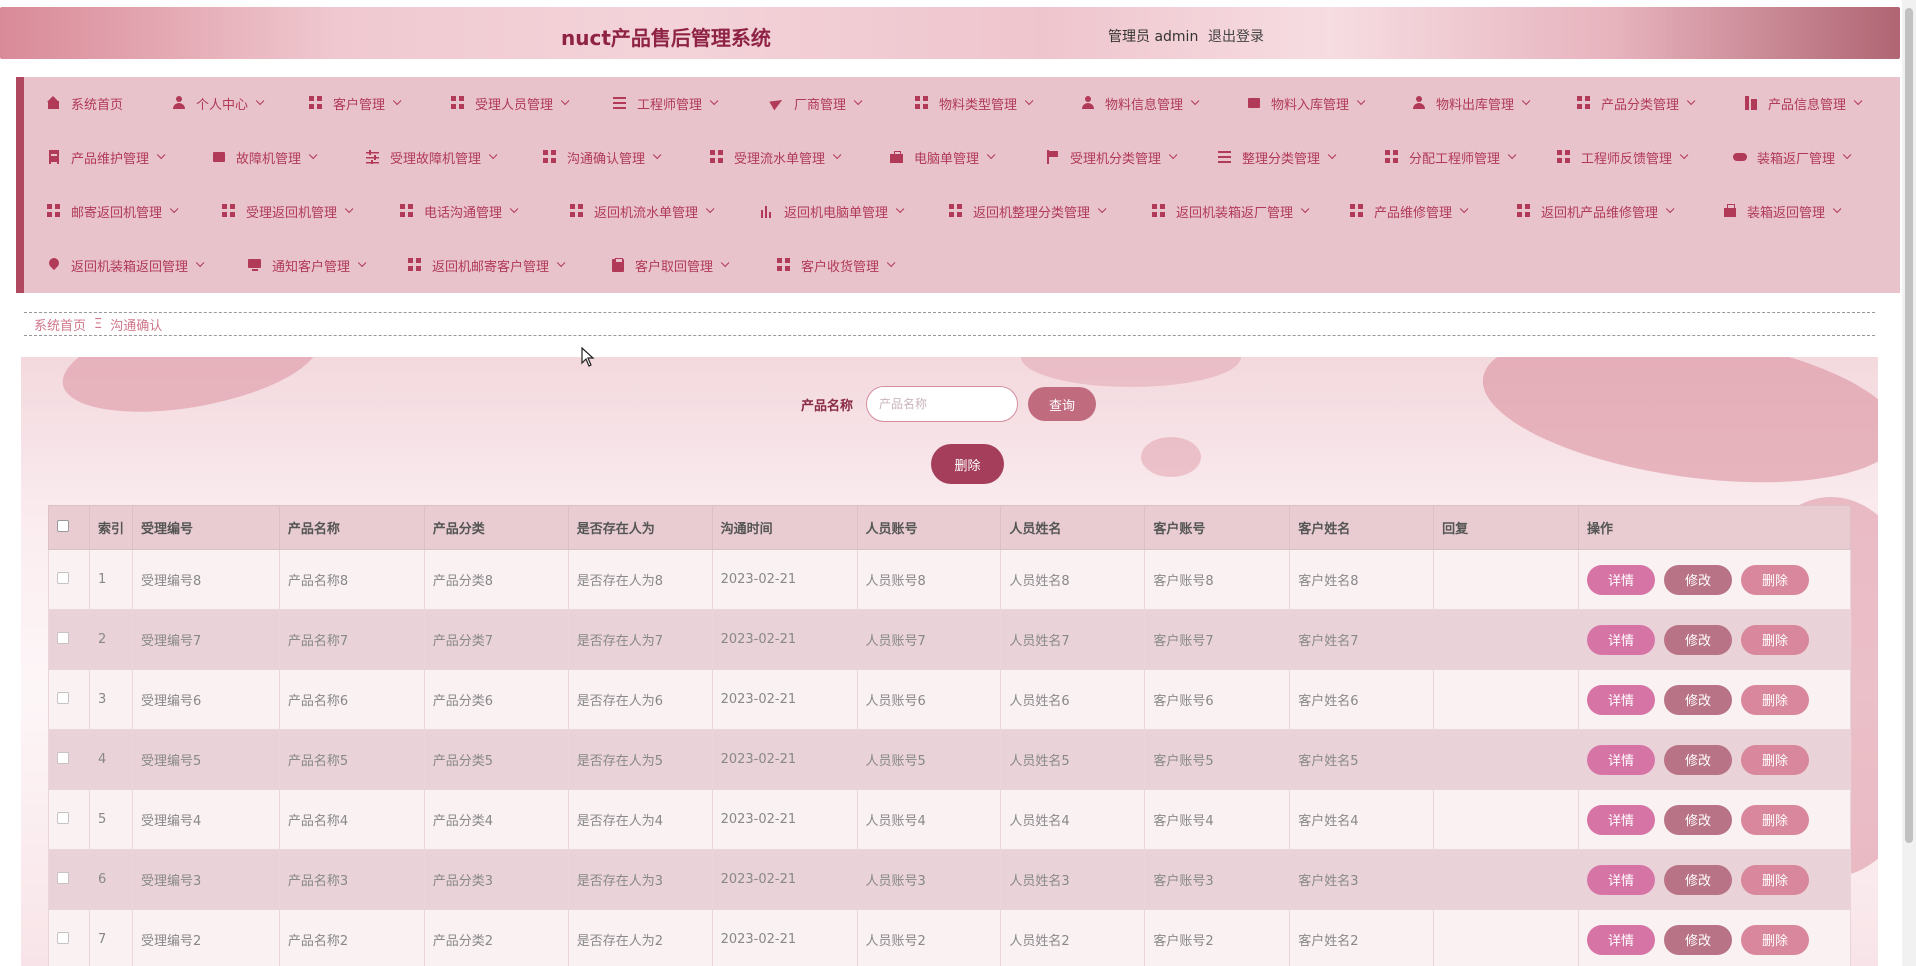  Describe the element at coordinates (602, 157) in the screenshot. I see `nav-item: 沟通确认管理` at that location.